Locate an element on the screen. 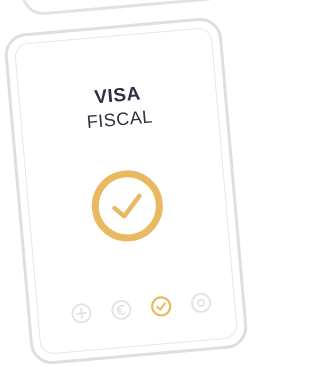  step-4-target-icon is located at coordinates (201, 303).